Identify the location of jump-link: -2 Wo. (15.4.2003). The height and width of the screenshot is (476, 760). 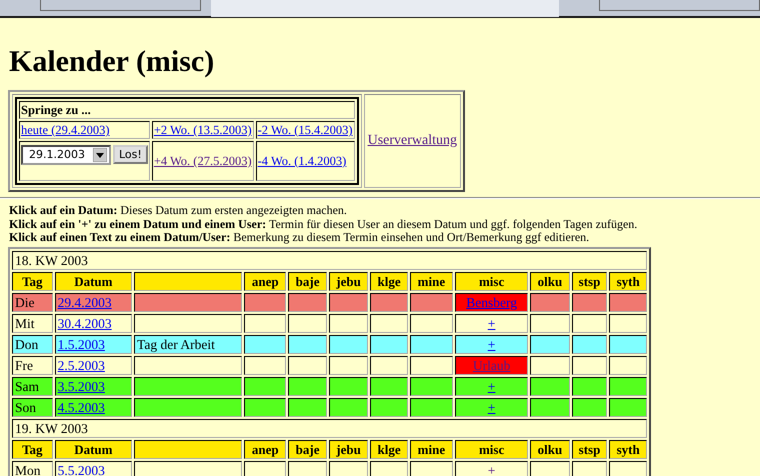
(305, 130).